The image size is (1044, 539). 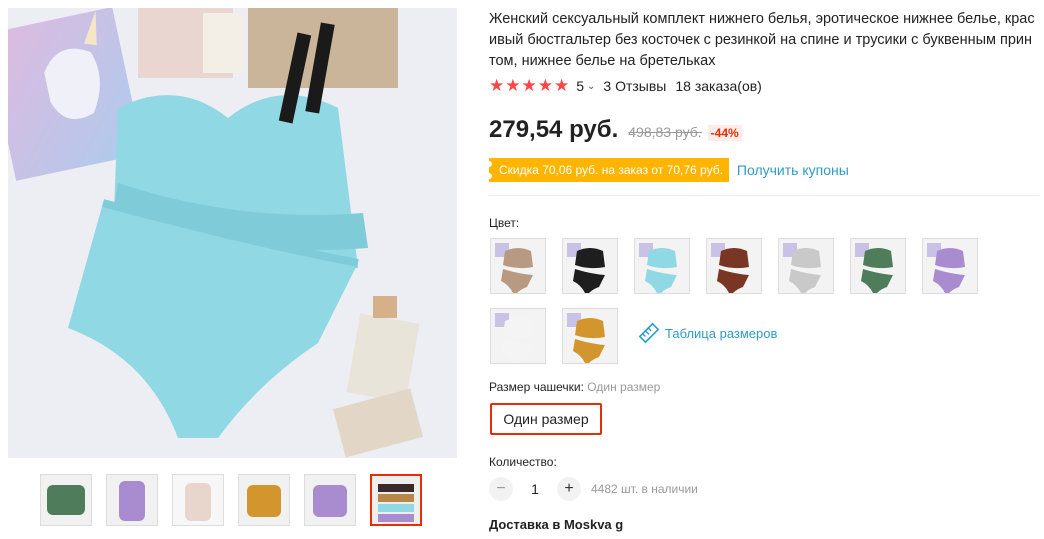 I want to click on thumbnail-active, so click(x=396, y=500).